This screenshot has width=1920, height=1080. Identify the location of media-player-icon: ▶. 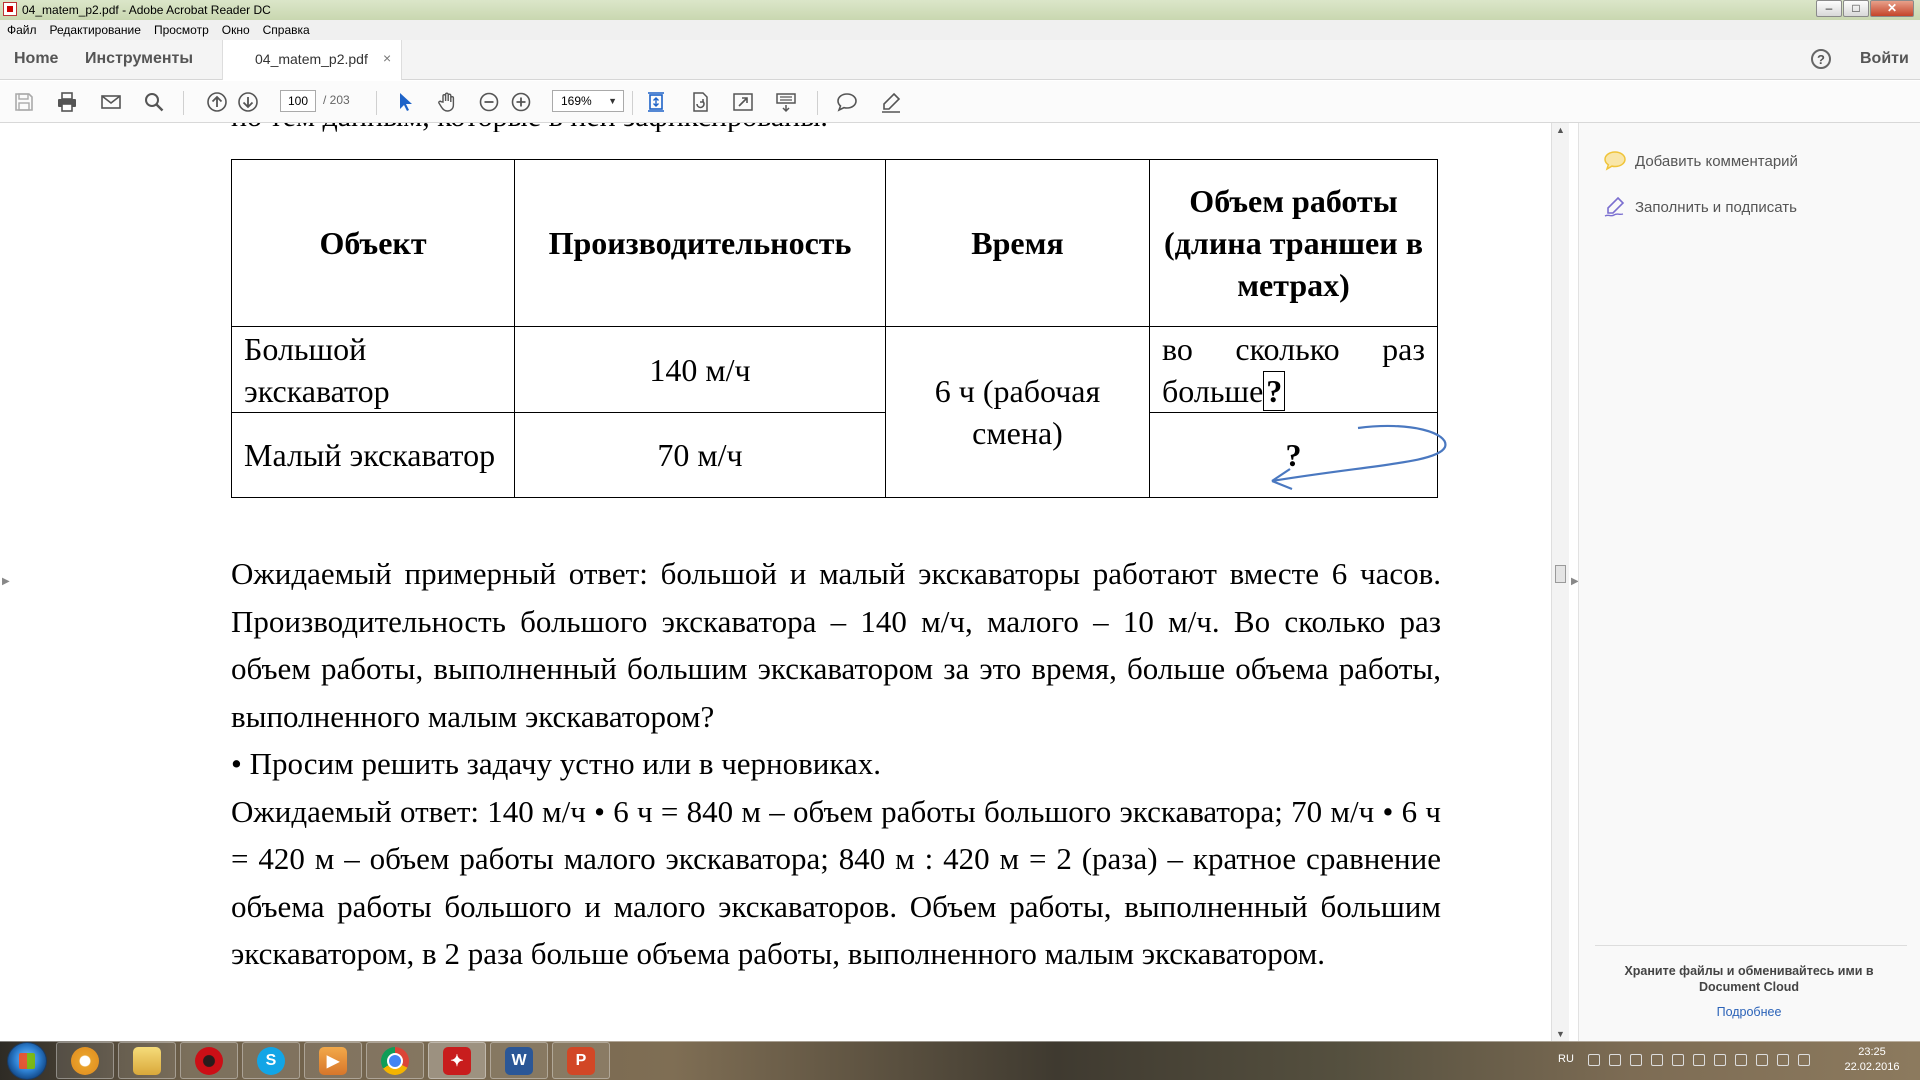
(333, 1060).